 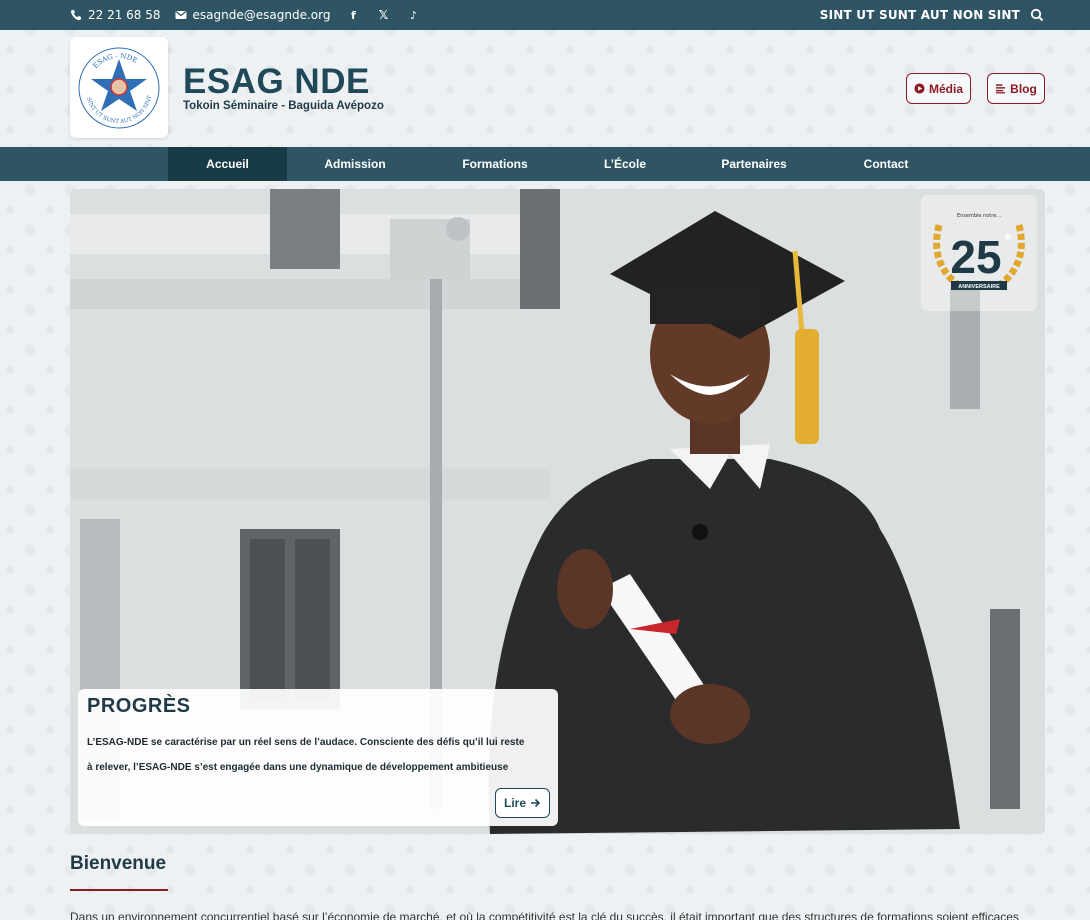 I want to click on email-link: esagnde@esagnde.org, so click(x=253, y=15).